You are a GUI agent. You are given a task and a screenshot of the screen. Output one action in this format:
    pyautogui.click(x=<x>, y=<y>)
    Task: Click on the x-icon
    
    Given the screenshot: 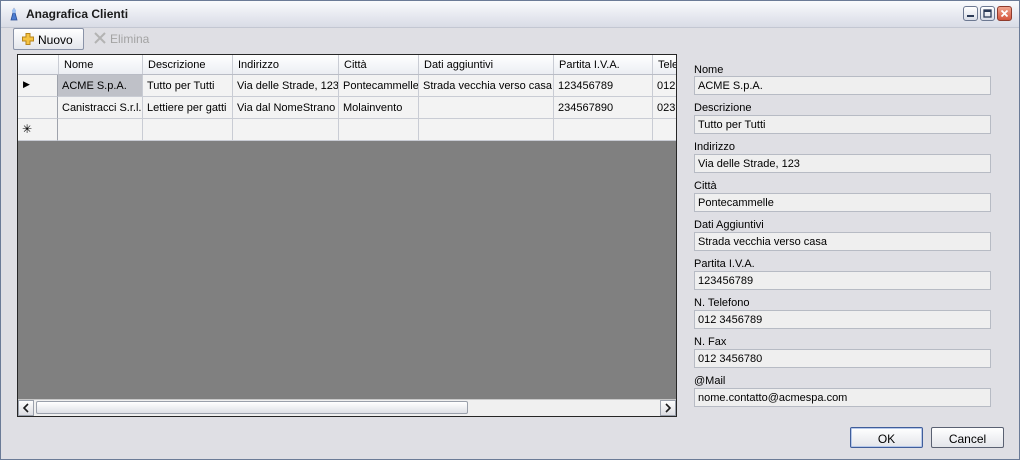 What is the action you would take?
    pyautogui.click(x=100, y=38)
    